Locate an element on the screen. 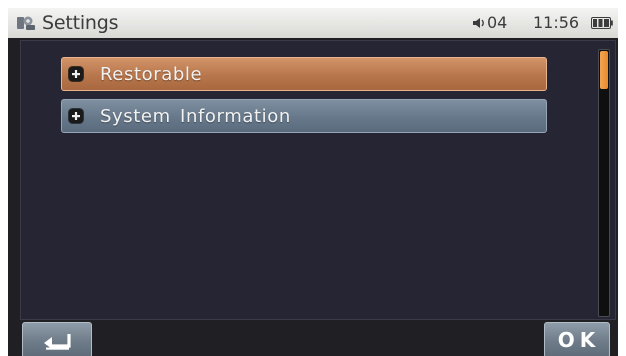 This screenshot has width=626, height=356. menu-item-restorable: Restorable is located at coordinates (304, 74).